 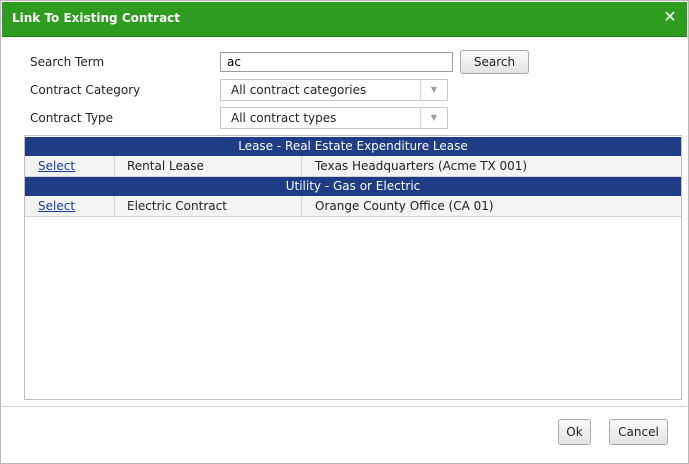 I want to click on contract-type-value: All contract types, so click(x=284, y=118).